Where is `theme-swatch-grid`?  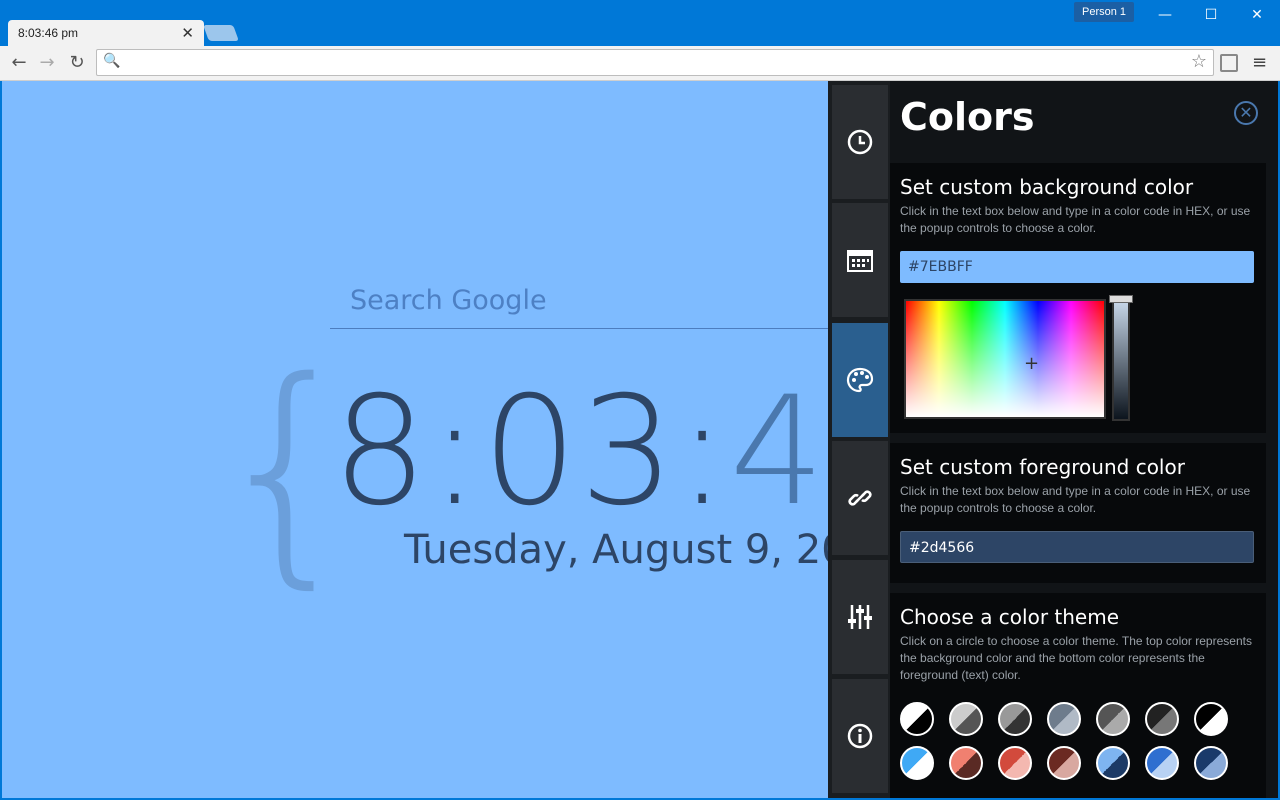 theme-swatch-grid is located at coordinates (1078, 741).